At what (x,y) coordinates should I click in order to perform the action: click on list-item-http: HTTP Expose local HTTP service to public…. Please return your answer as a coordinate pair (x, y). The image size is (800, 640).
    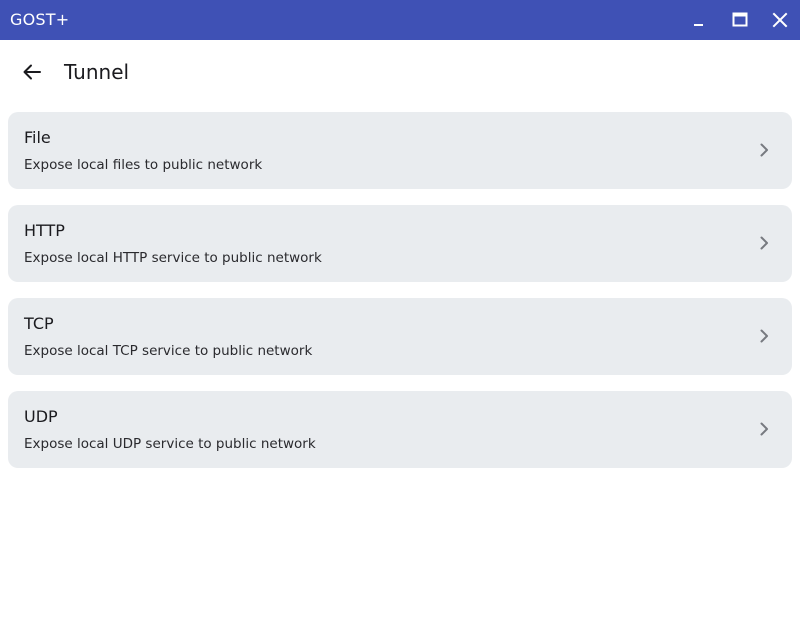
    Looking at the image, I should click on (400, 243).